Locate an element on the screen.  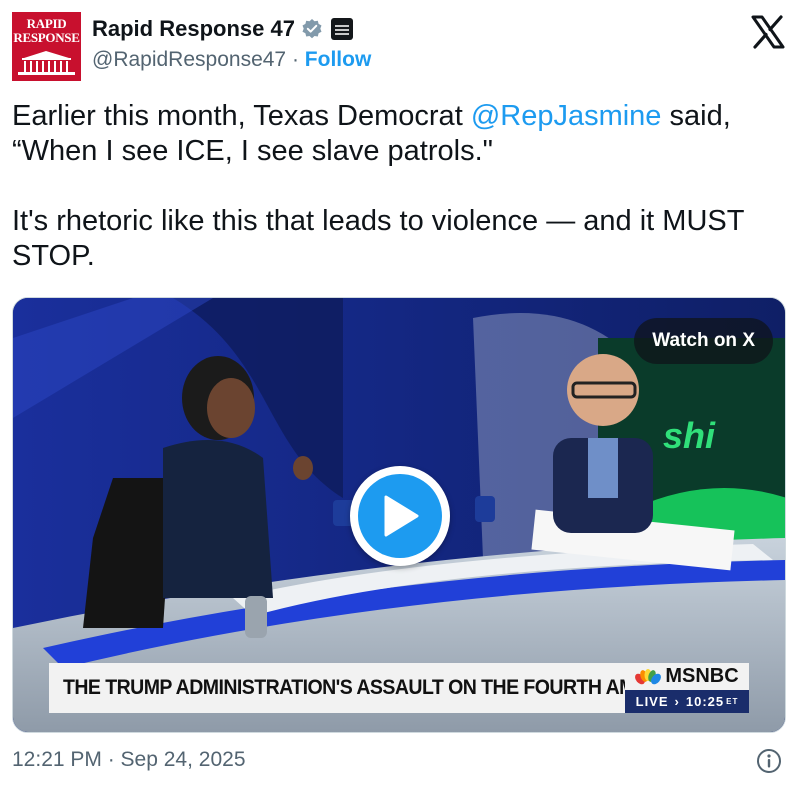
play-button is located at coordinates (400, 516).